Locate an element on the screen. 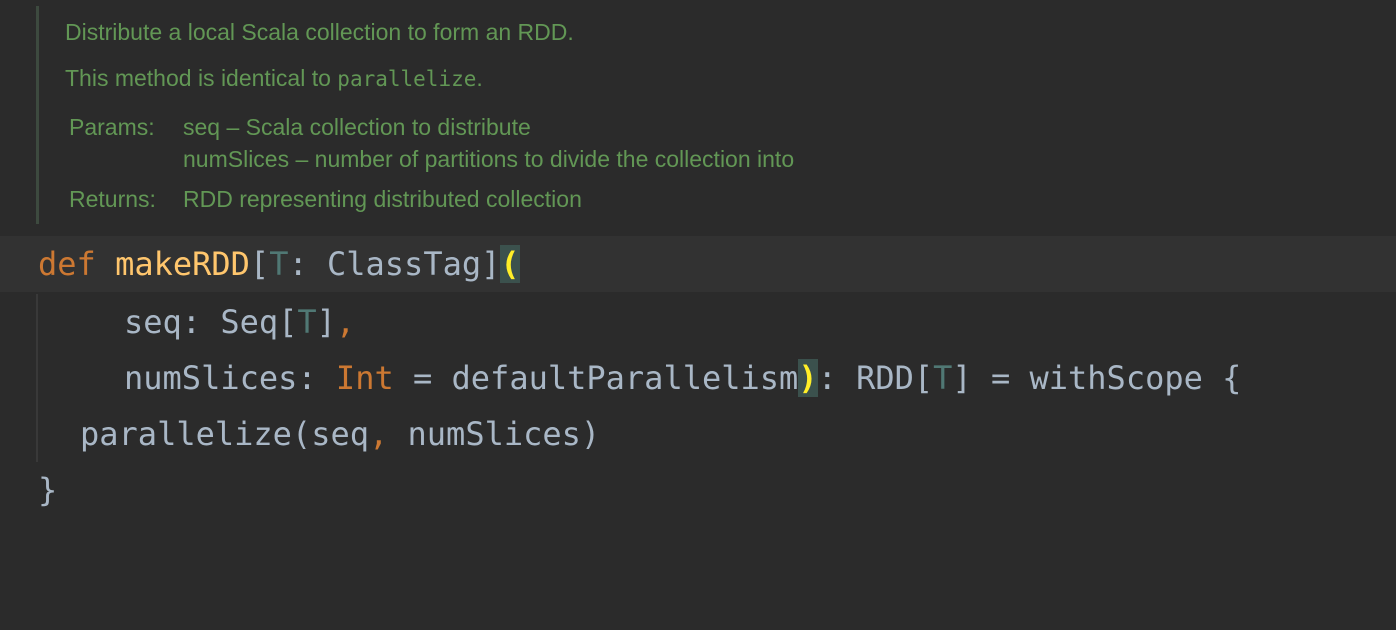 Image resolution: width=1396 pixels, height=630 pixels. classtag-bound: : ClassTag] is located at coordinates (394, 264).